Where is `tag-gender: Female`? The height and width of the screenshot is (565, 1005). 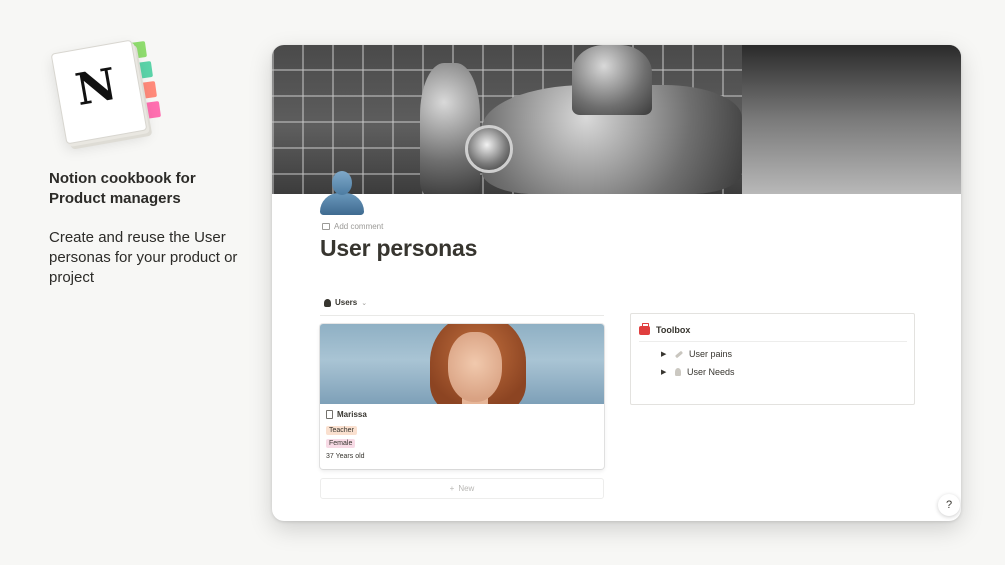 tag-gender: Female is located at coordinates (341, 443).